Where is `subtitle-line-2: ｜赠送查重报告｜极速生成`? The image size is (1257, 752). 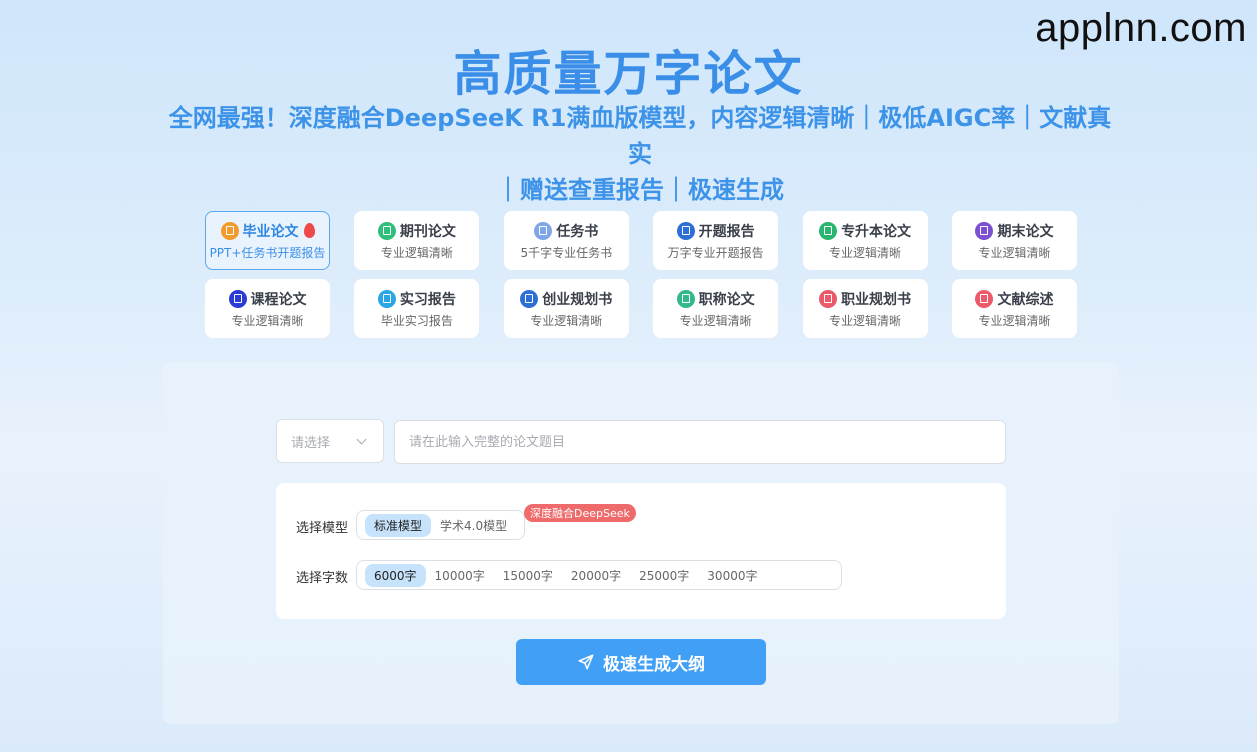 subtitle-line-2: ｜赠送查重报告｜极速生成 is located at coordinates (640, 190).